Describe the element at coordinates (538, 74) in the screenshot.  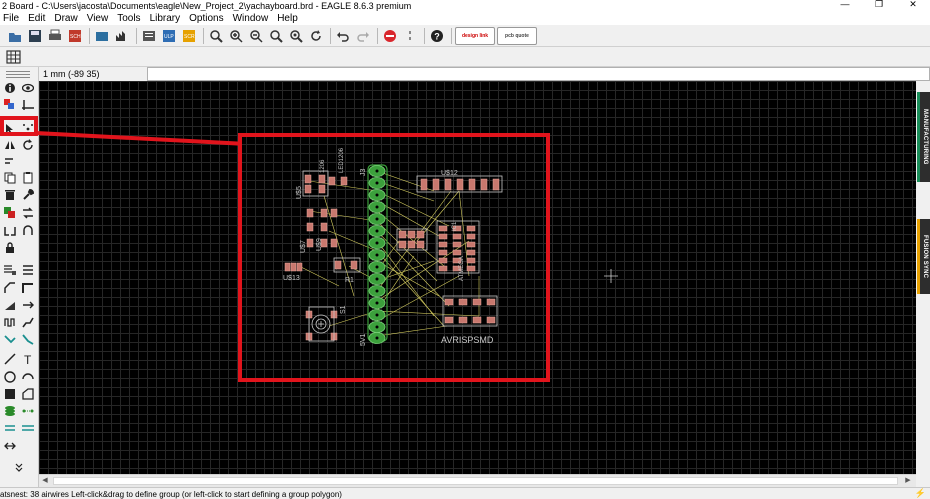
I see `command-line-input` at that location.